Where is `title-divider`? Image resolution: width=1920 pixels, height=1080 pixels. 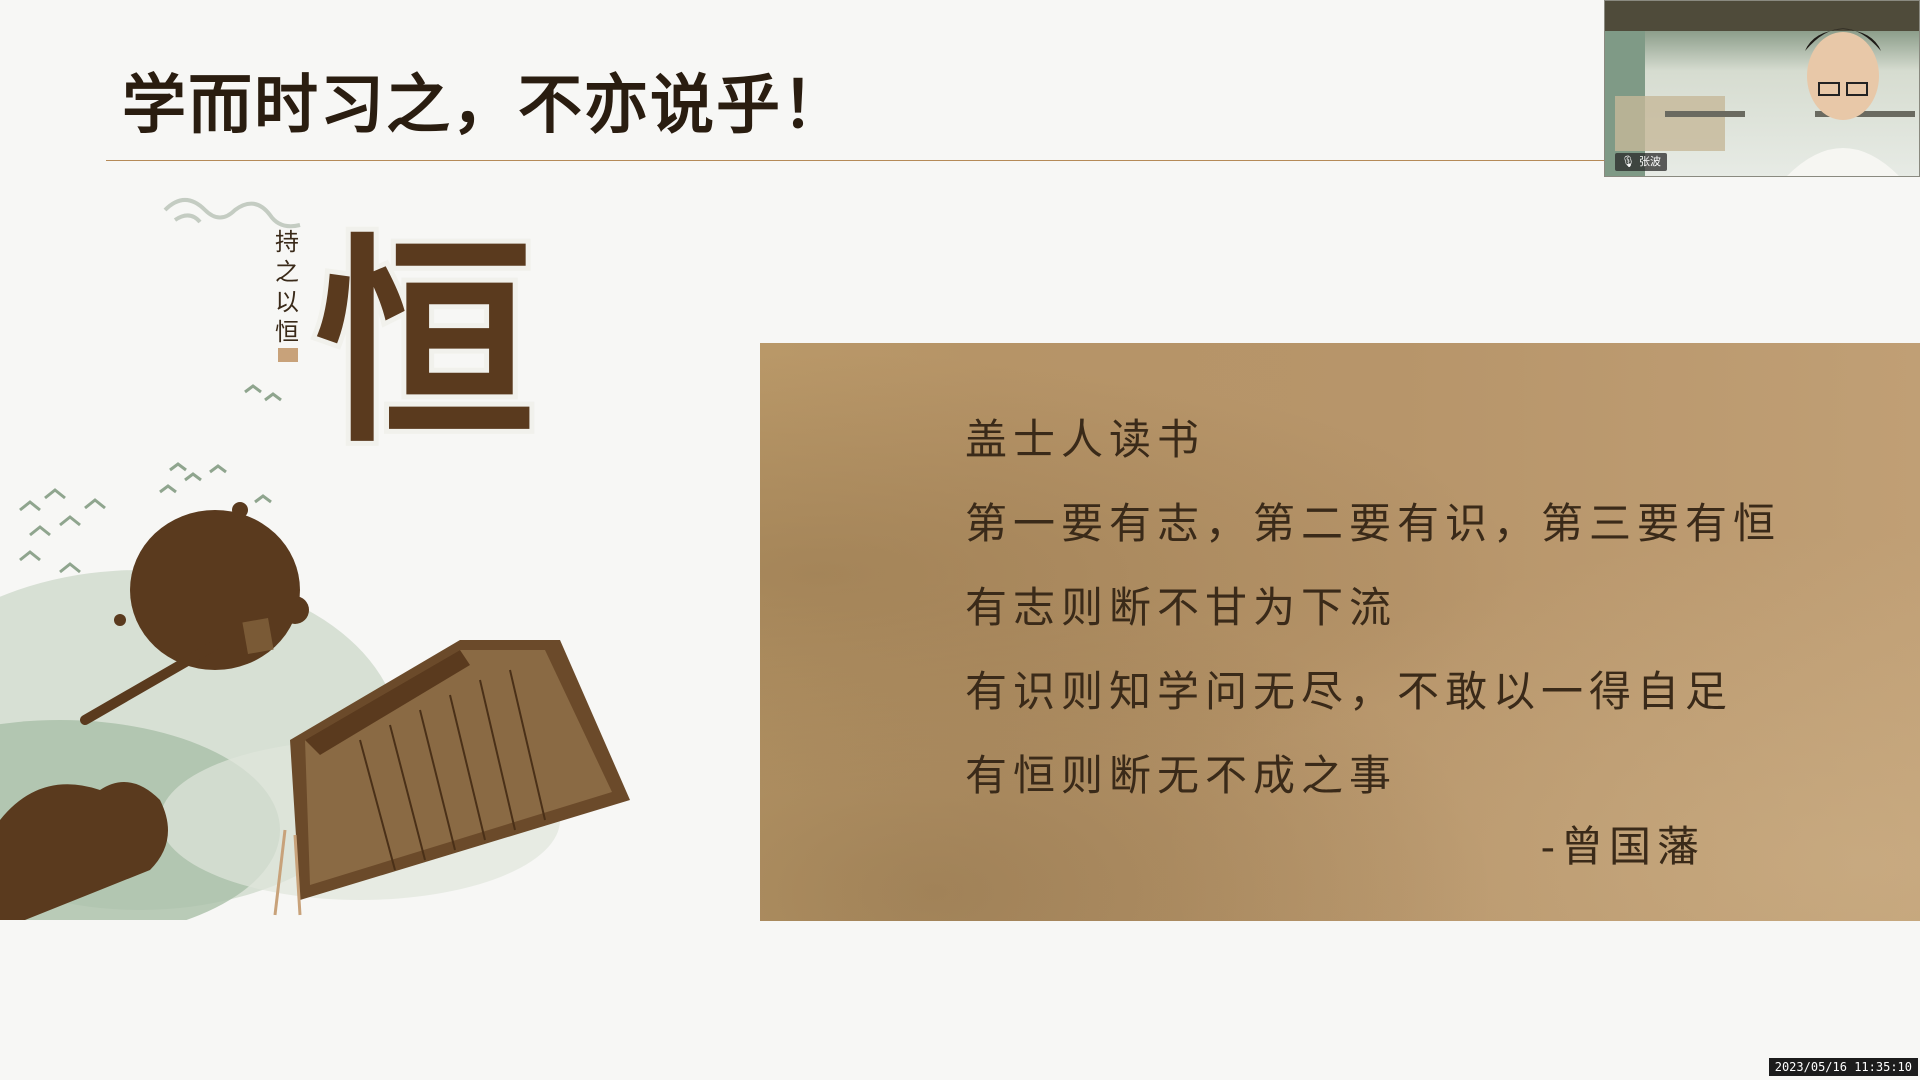
title-divider is located at coordinates (856, 160).